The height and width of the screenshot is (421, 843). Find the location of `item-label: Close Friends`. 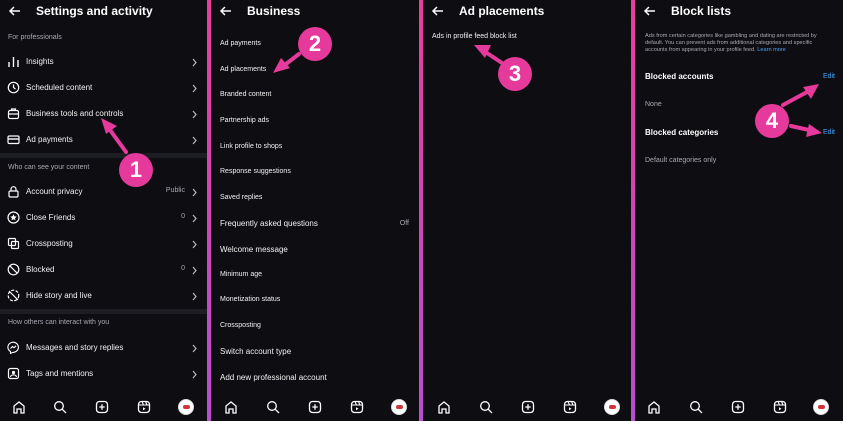

item-label: Close Friends is located at coordinates (51, 217).